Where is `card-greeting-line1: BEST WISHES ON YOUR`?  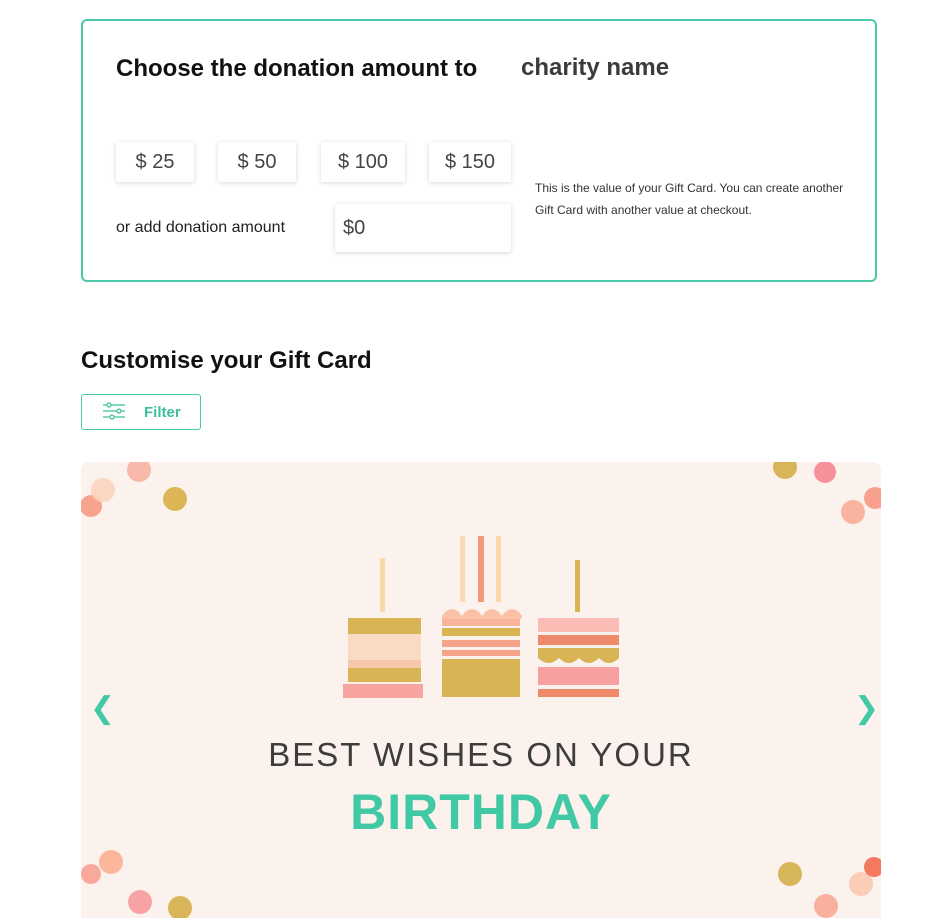
card-greeting-line1: BEST WISHES ON YOUR is located at coordinates (481, 754).